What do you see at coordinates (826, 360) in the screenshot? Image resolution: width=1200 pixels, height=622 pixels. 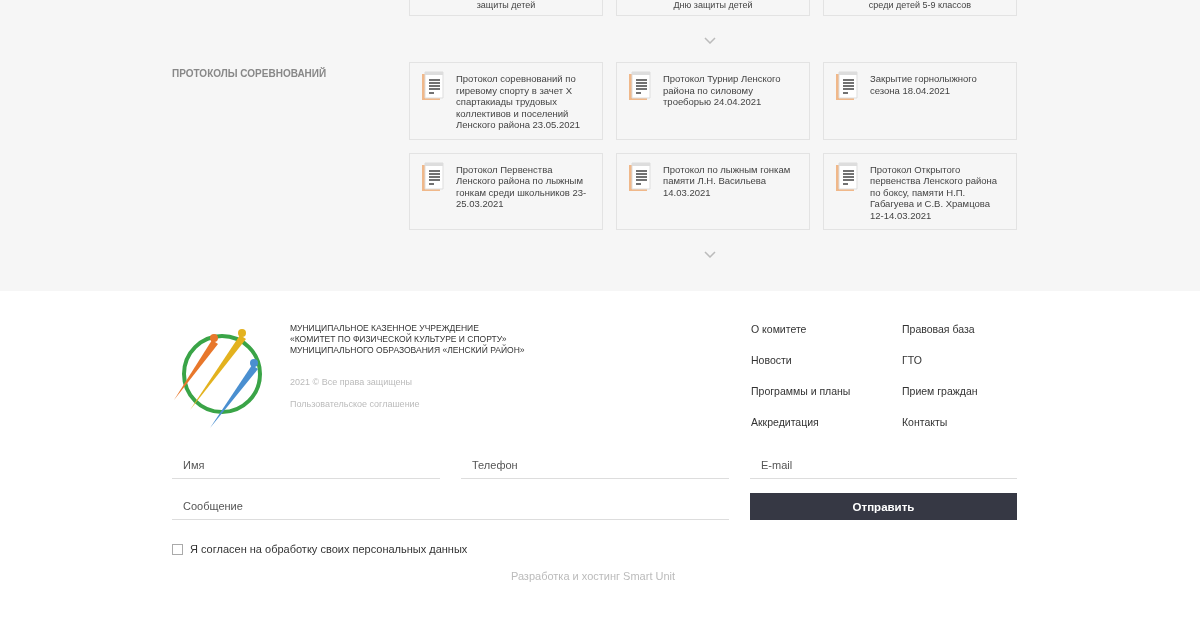 I see `footer-link: Новости` at bounding box center [826, 360].